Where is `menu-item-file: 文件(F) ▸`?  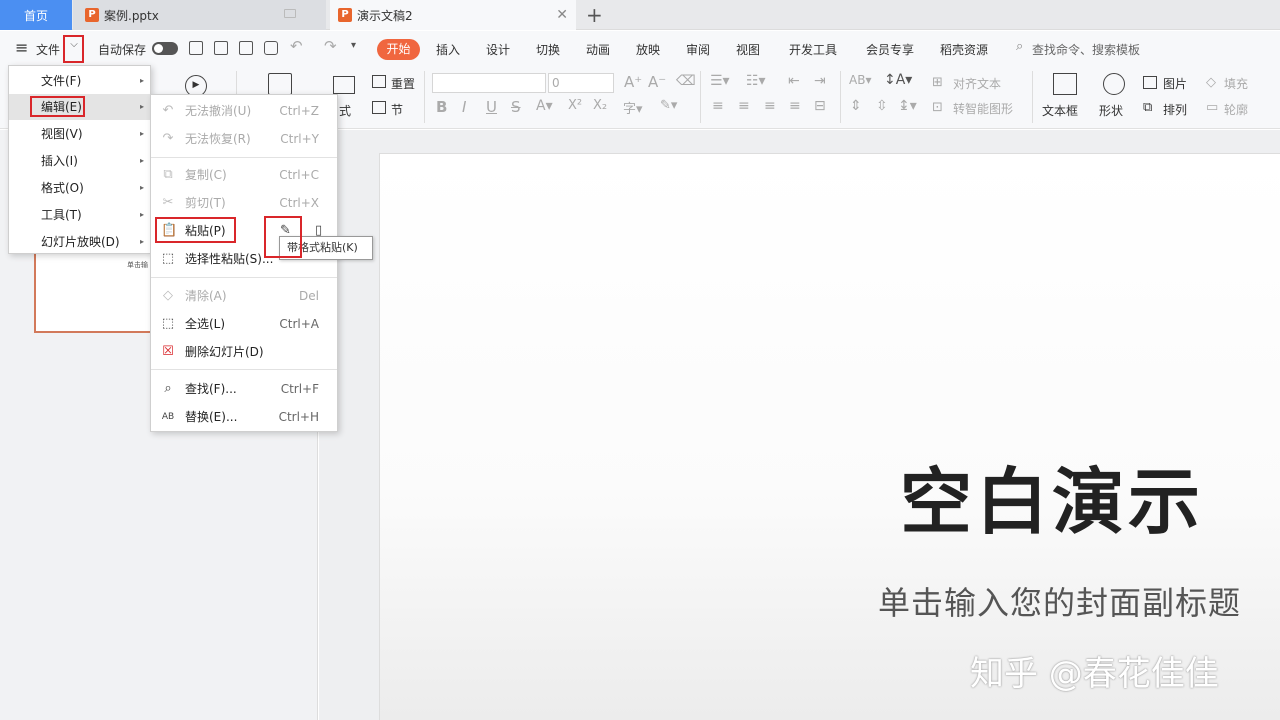
menu-item-file: 文件(F) ▸ is located at coordinates (79, 81).